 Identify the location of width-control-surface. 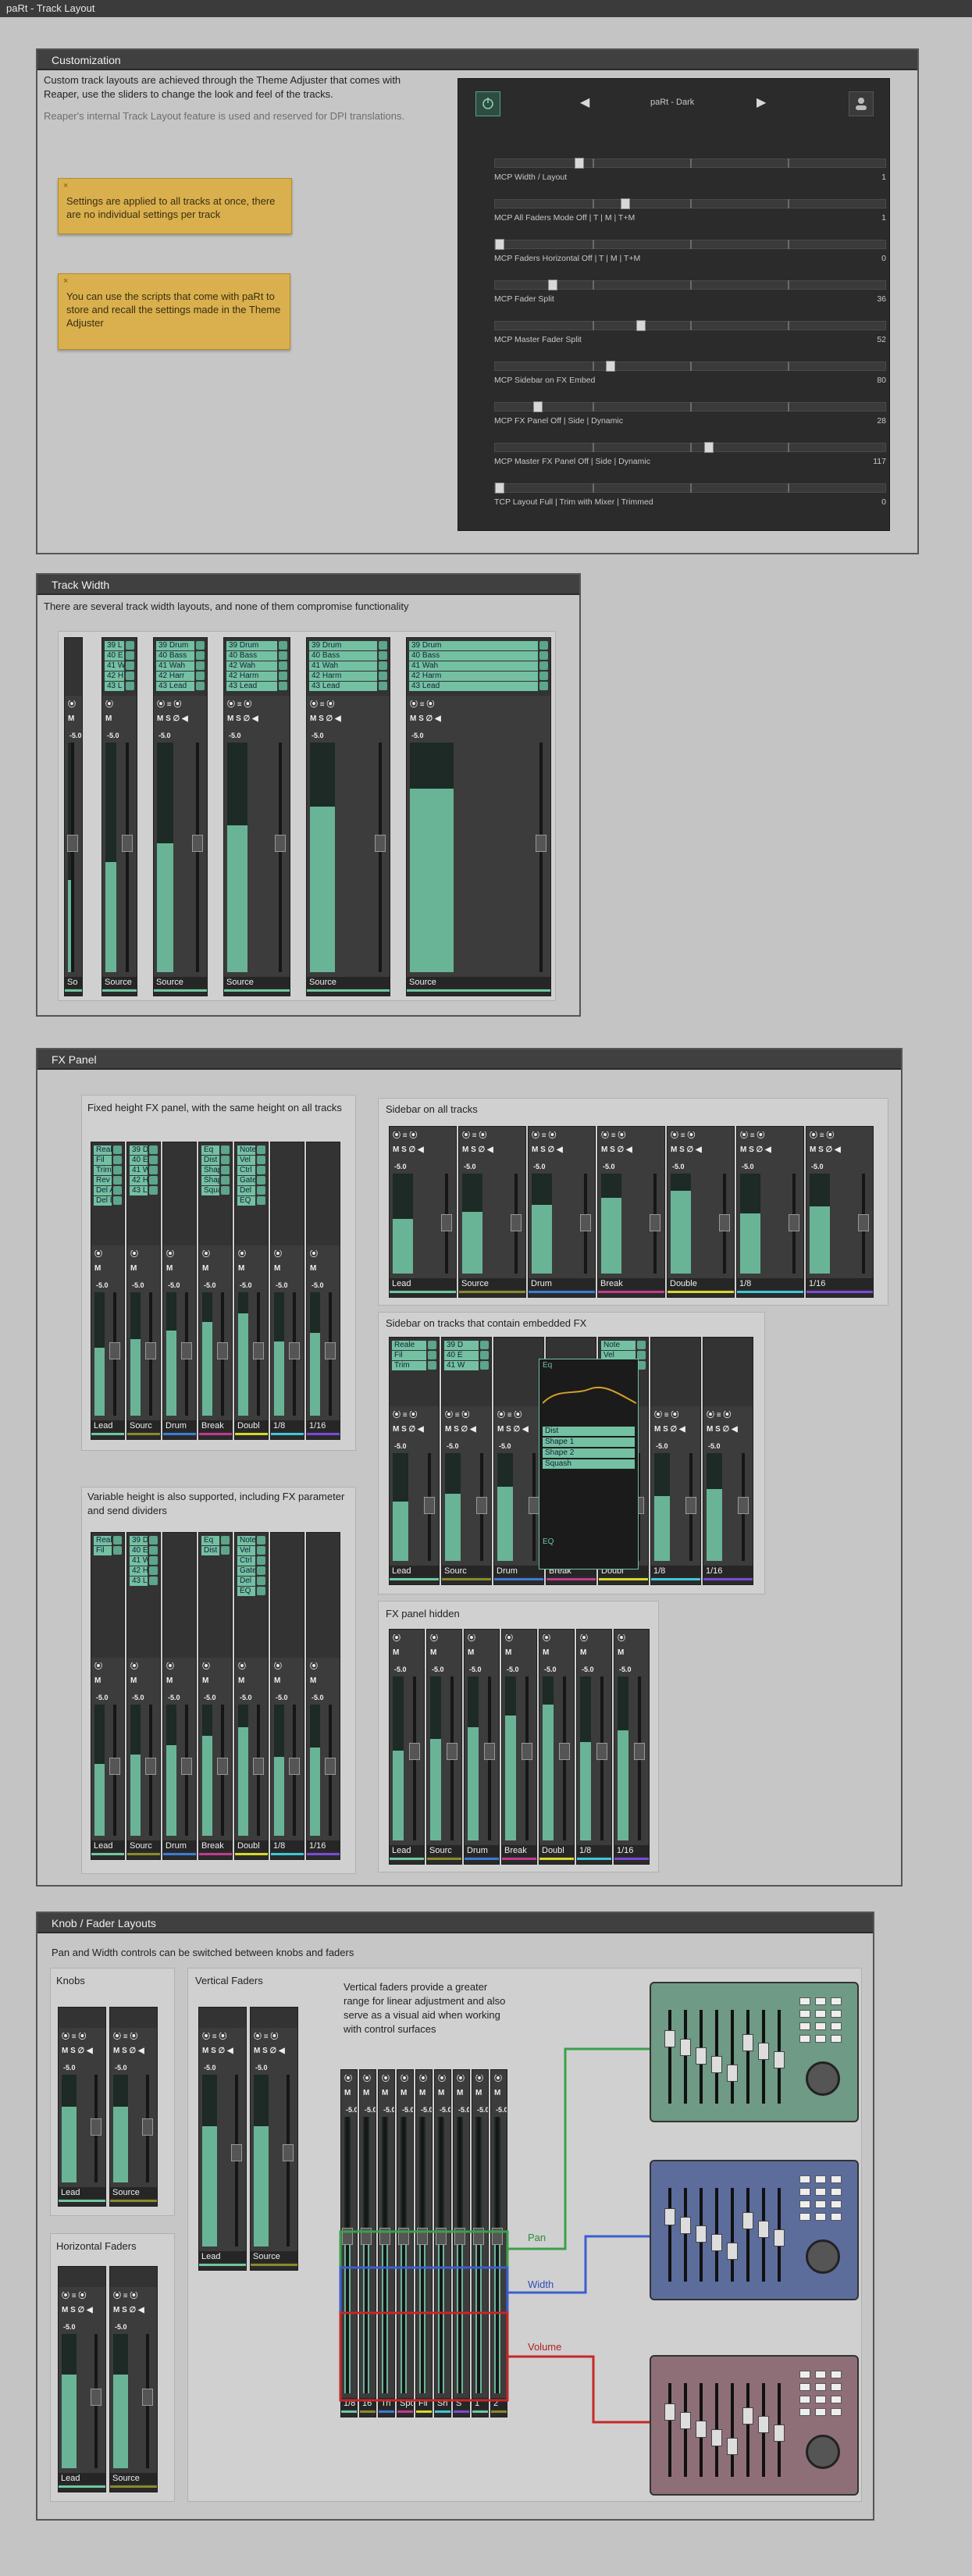
(754, 2230).